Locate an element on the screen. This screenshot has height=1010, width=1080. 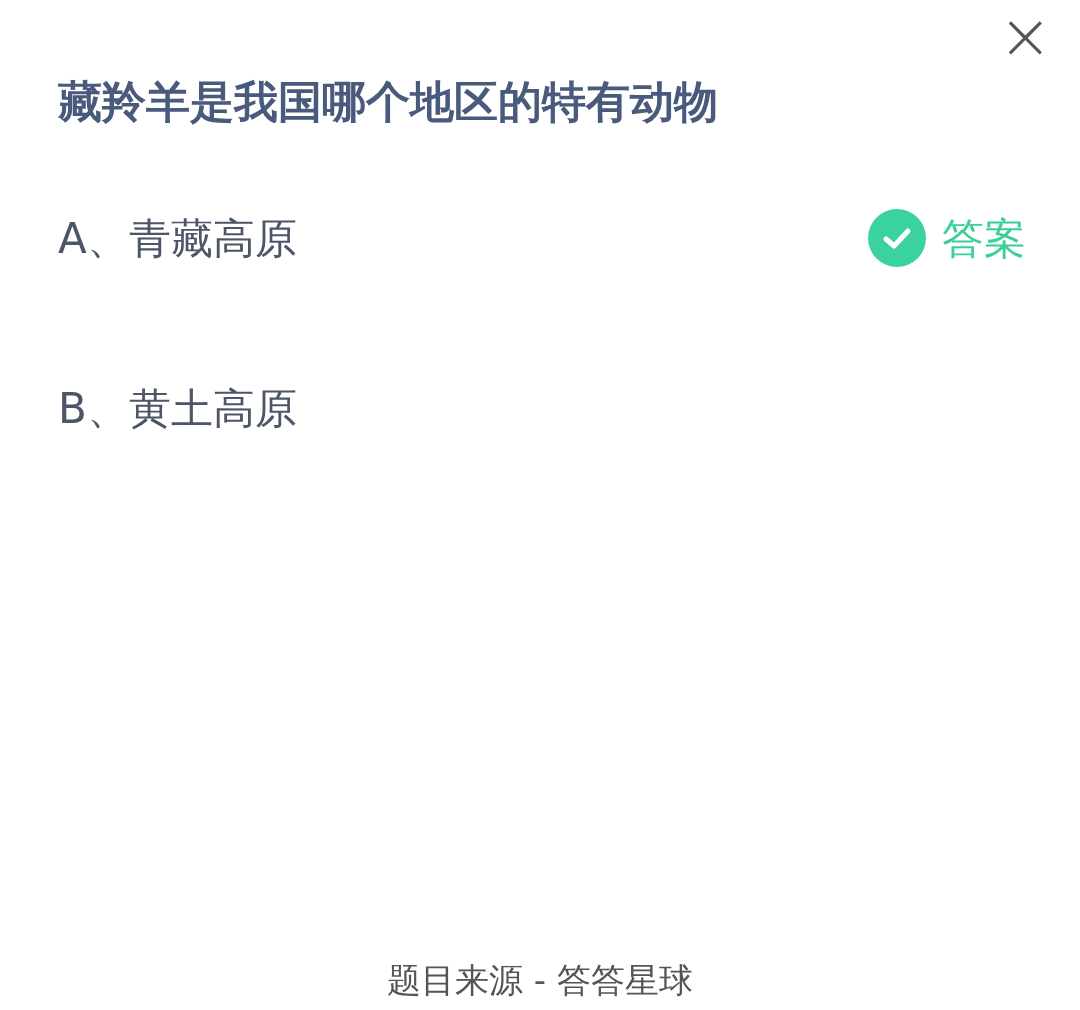
source-text: 题目来源 - 答答星球 is located at coordinates (540, 980).